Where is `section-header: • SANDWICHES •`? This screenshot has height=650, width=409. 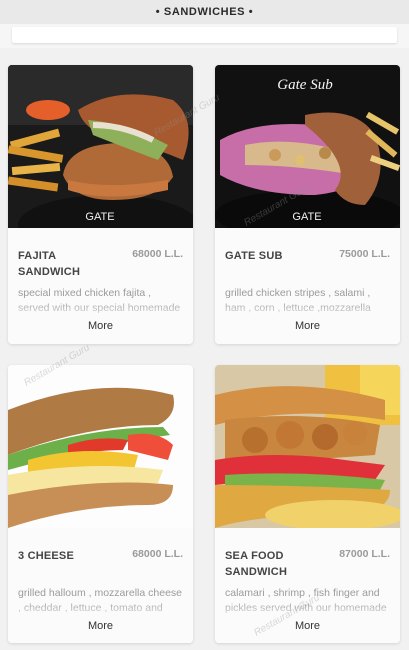
section-header: • SANDWICHES • is located at coordinates (204, 12).